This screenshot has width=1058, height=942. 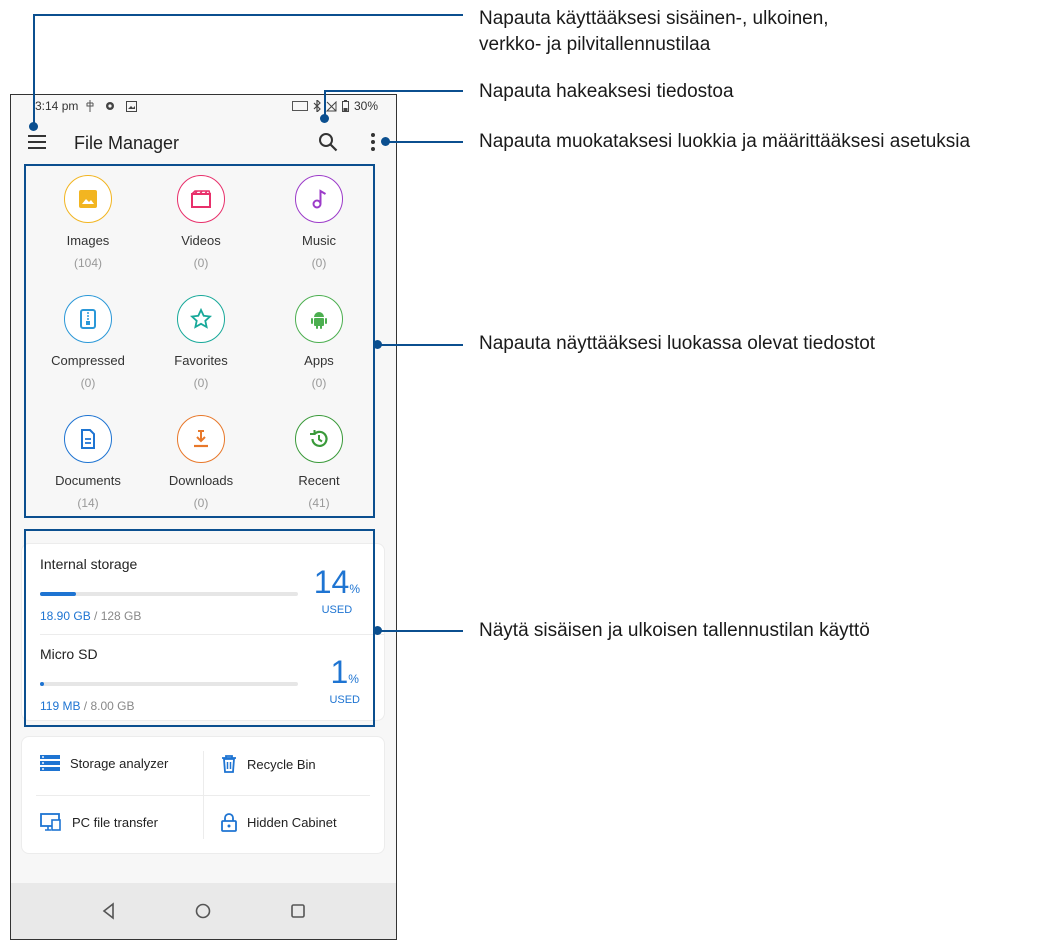 I want to click on category-apps: Apps (0), so click(x=319, y=342).